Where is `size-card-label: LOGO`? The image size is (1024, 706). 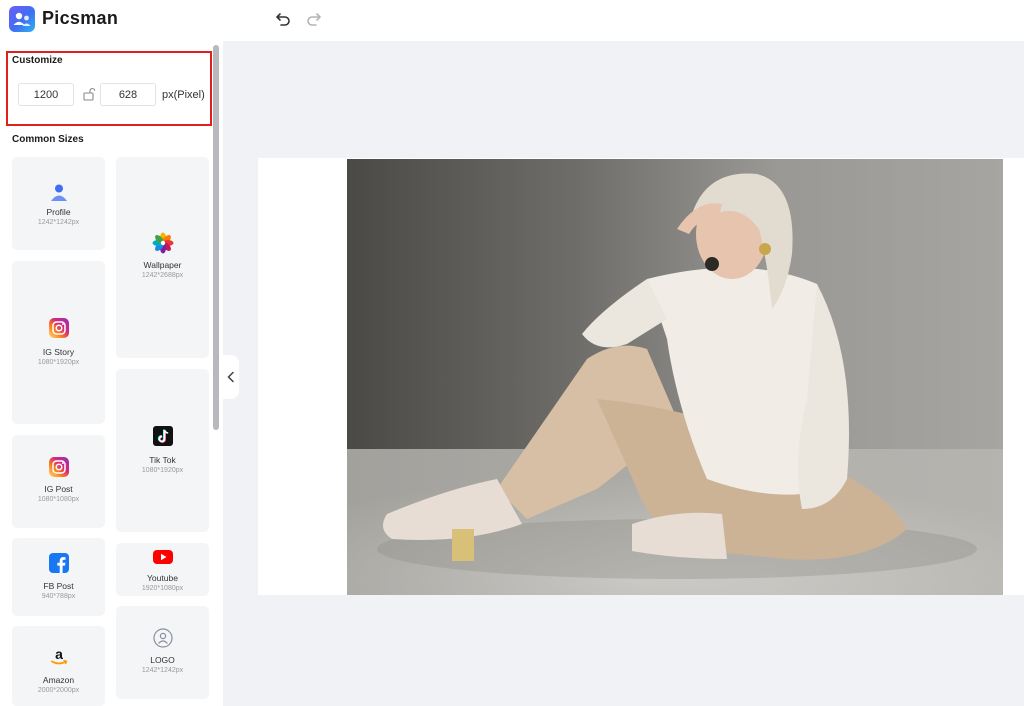 size-card-label: LOGO is located at coordinates (162, 660).